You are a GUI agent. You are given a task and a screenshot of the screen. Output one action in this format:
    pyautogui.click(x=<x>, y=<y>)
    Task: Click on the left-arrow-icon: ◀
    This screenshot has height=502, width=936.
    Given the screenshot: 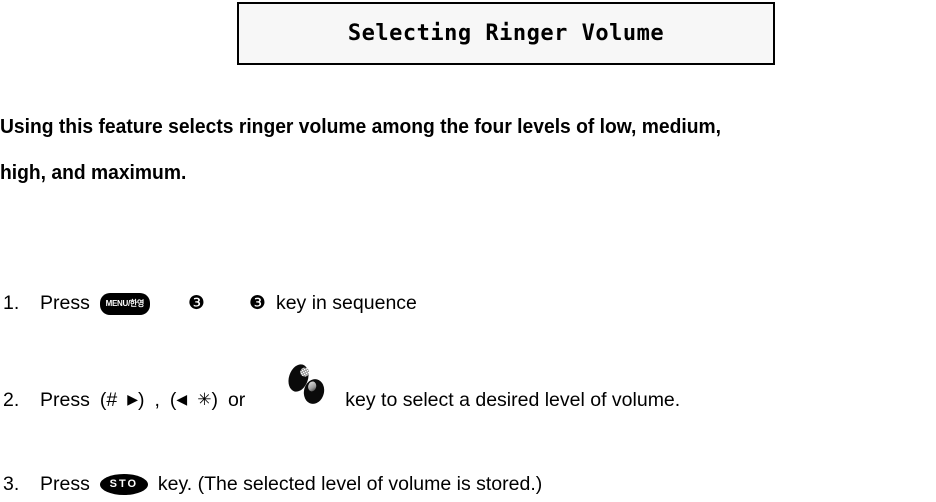 What is the action you would take?
    pyautogui.click(x=181, y=400)
    